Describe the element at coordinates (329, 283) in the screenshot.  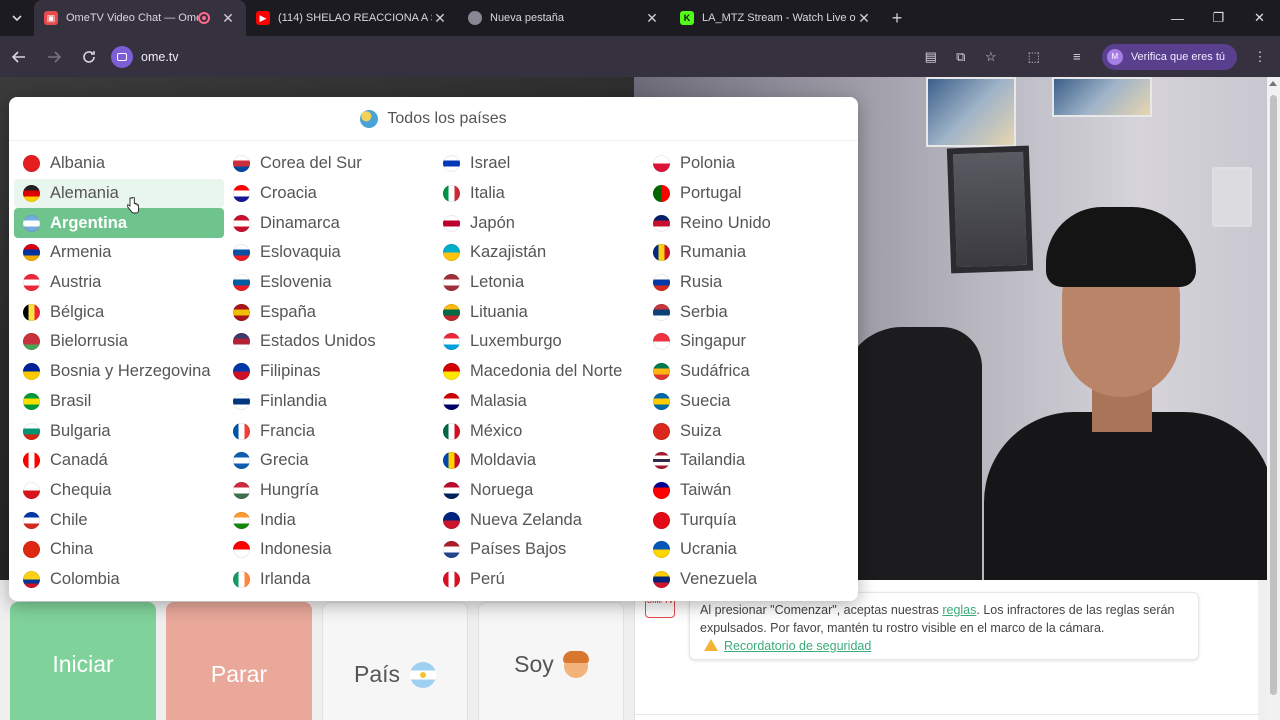
I see `country-option: Eslovenia` at that location.